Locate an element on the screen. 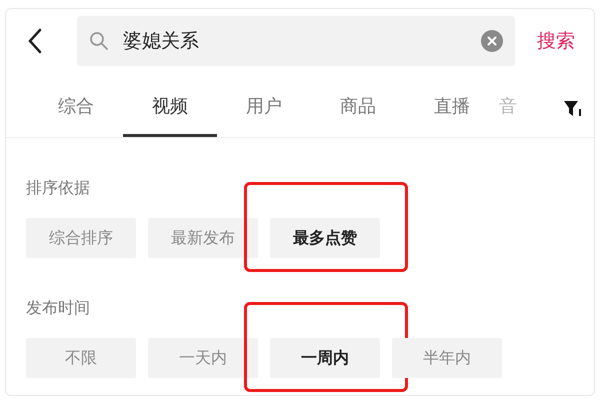 Image resolution: width=600 pixels, height=400 pixels. filter-chip: 最多点赞 is located at coordinates (325, 238).